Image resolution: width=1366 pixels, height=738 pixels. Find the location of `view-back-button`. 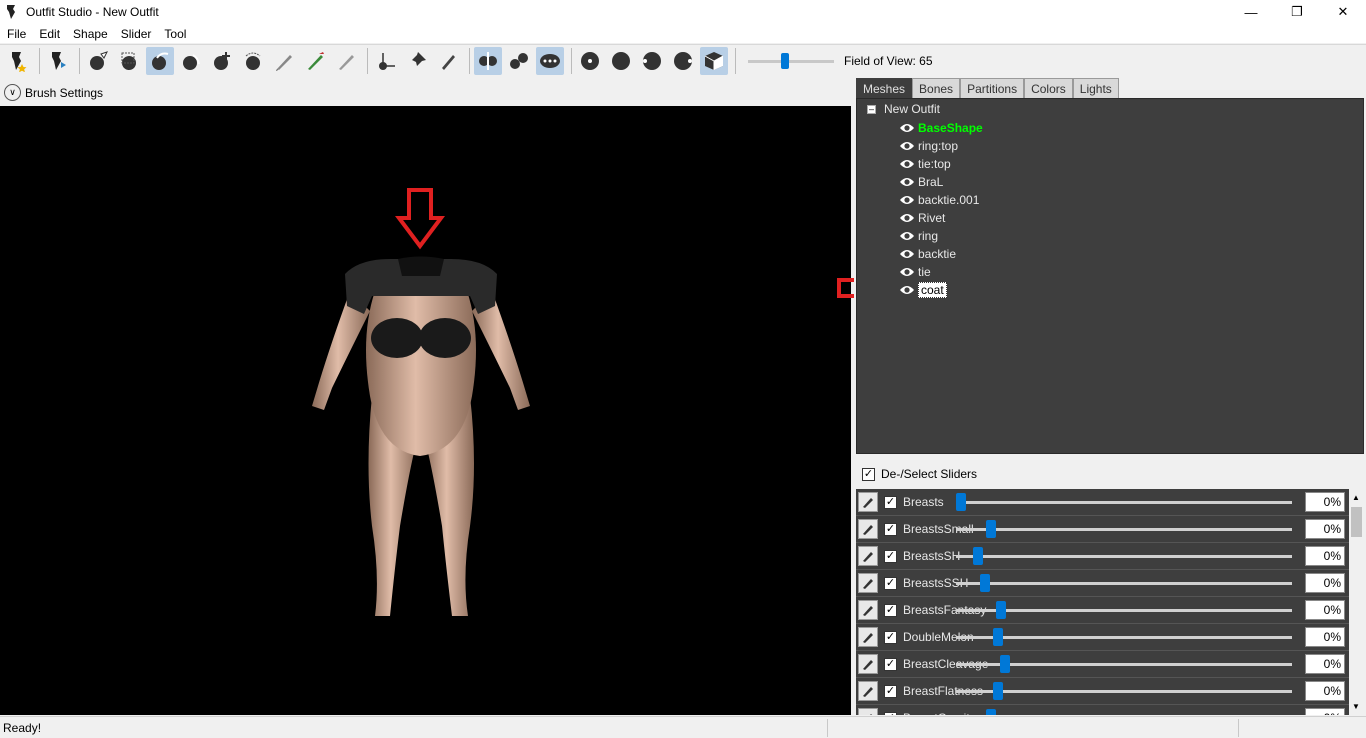

view-back-button is located at coordinates (621, 61).